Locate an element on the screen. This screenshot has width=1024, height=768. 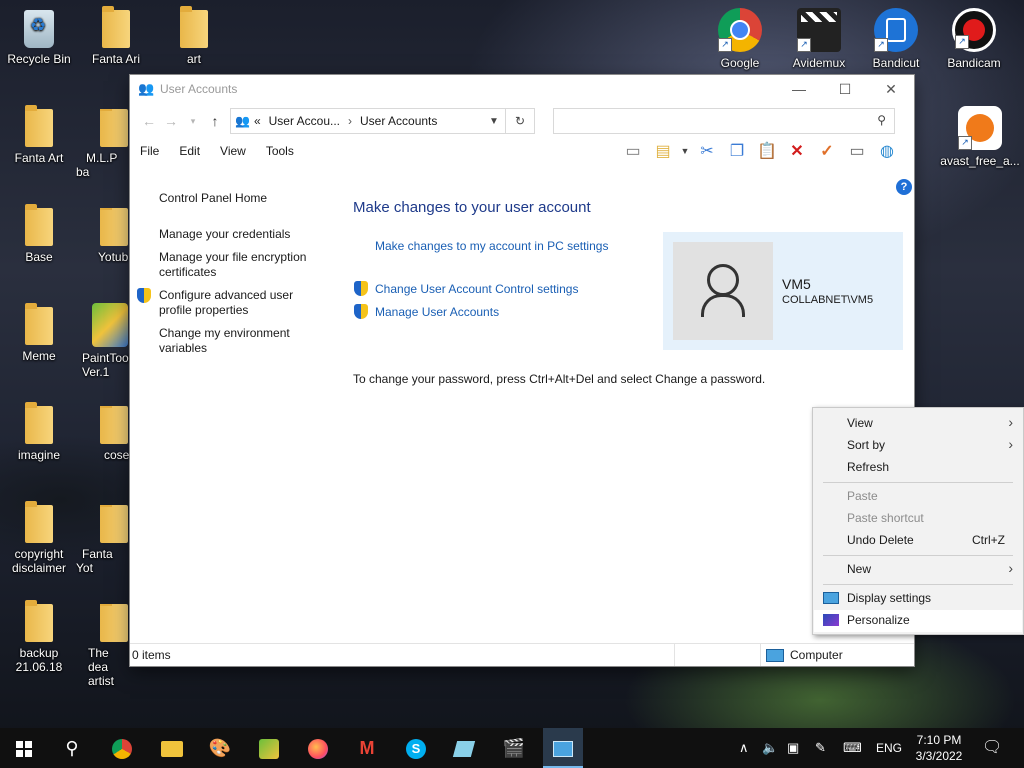
address-bar: 👥 « User Accou... › User Accounts ▼ is located at coordinates (368, 121).